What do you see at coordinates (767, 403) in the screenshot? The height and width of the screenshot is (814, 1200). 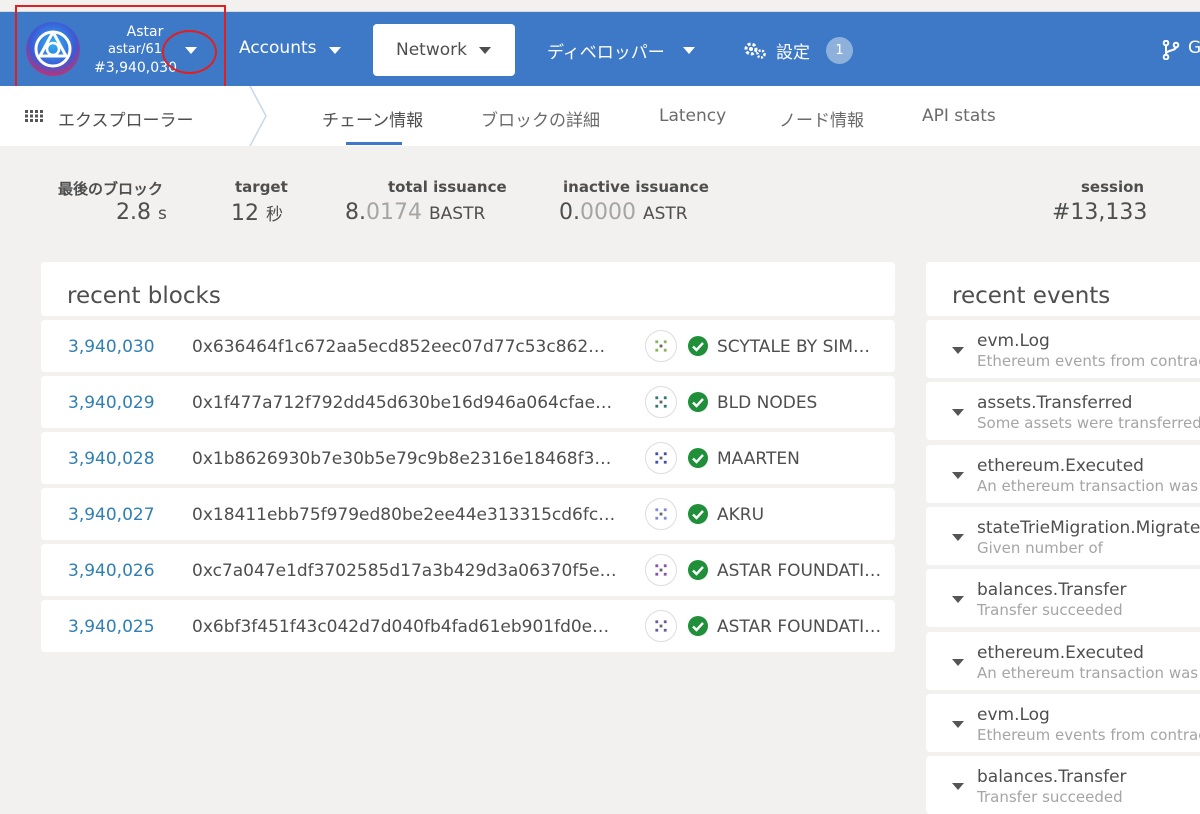 I see `block-author-name: BLD NODES` at bounding box center [767, 403].